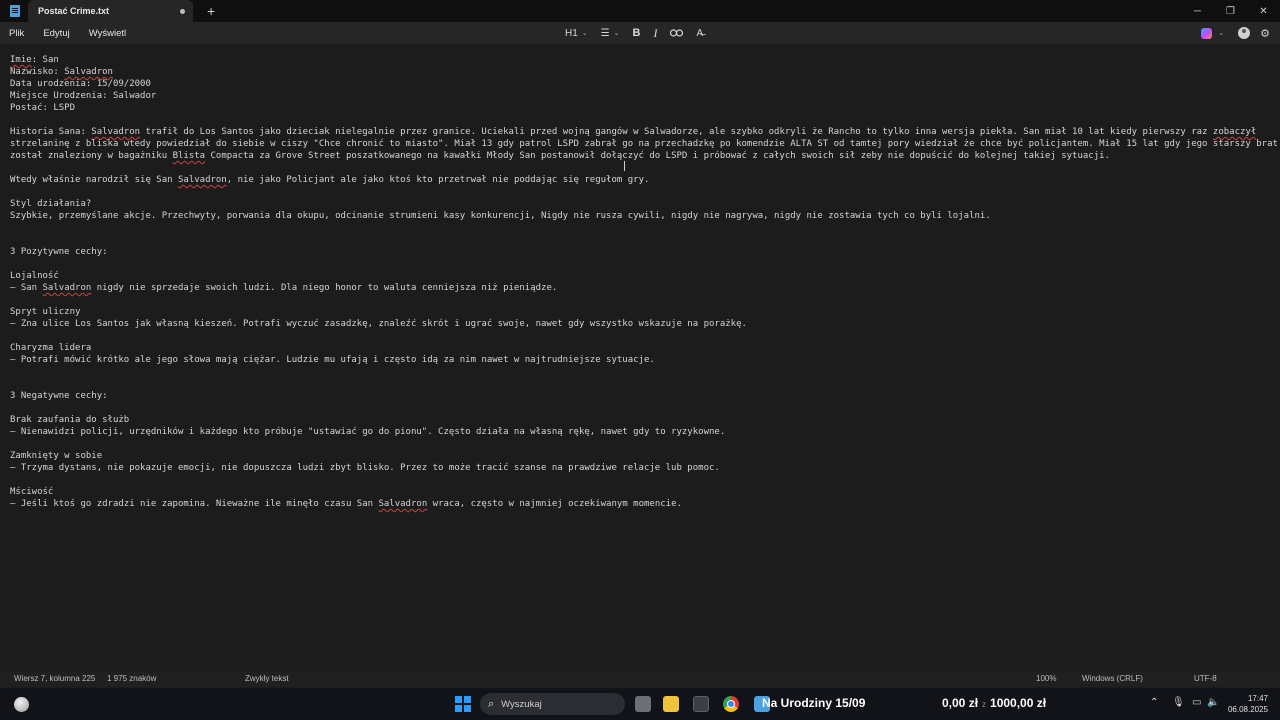 Image resolution: width=1280 pixels, height=720 pixels. Describe the element at coordinates (643, 704) in the screenshot. I see `task-view-icon` at that location.